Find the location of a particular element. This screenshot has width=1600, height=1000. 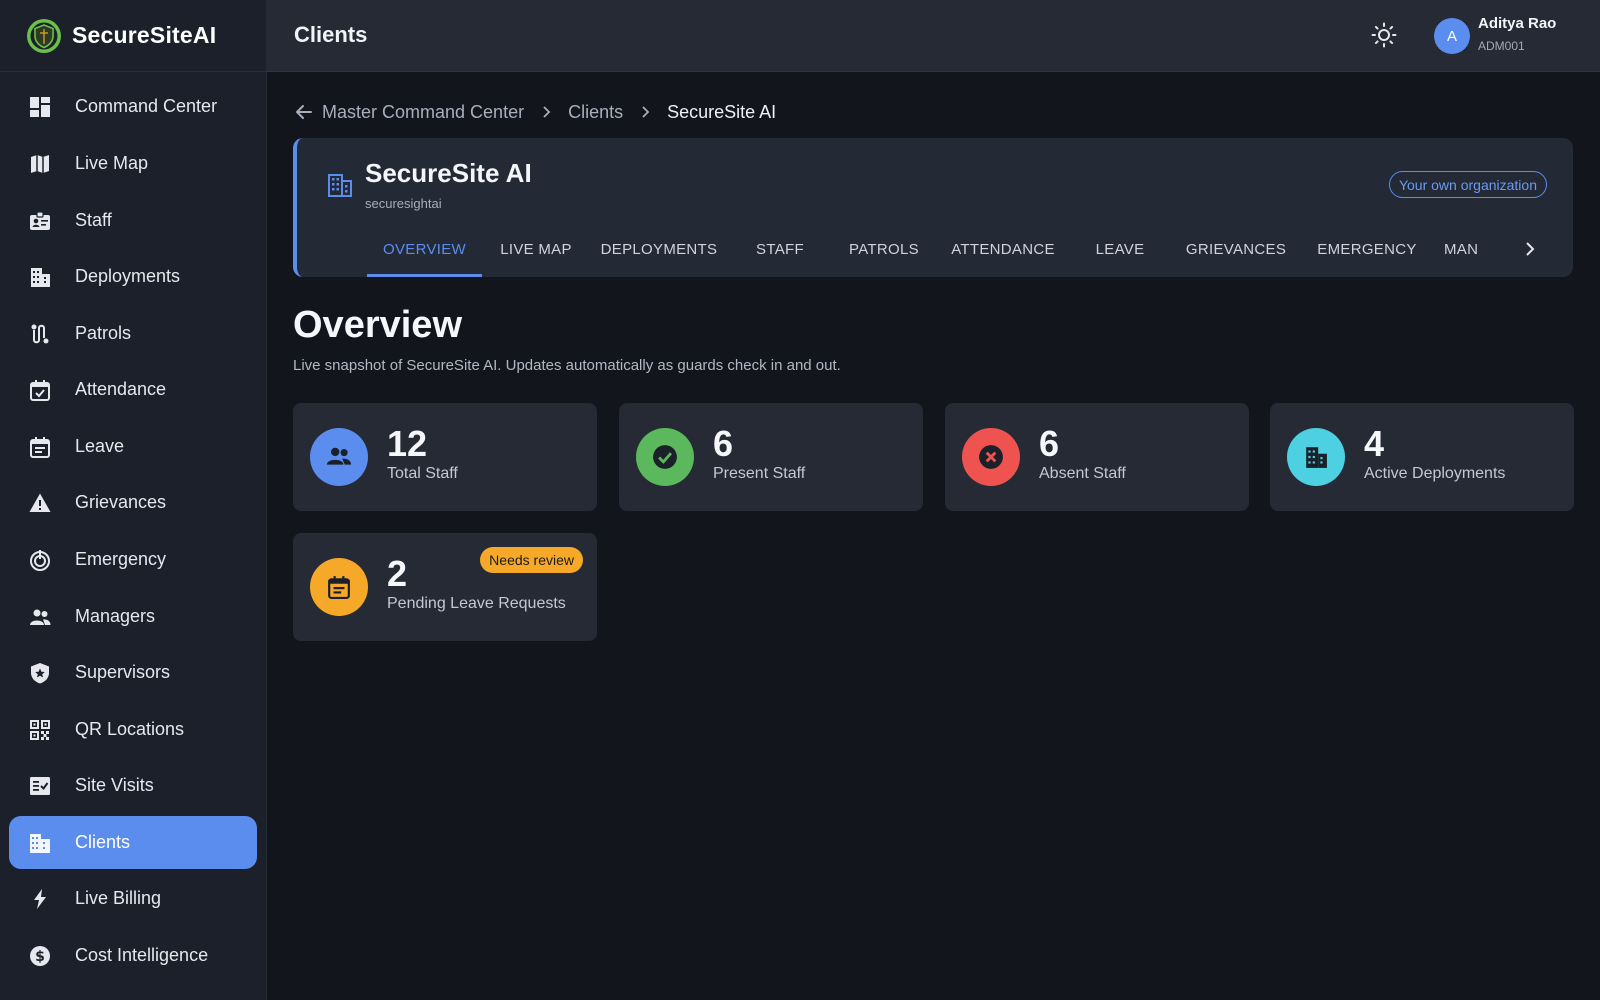

sidebar-item-label: Staff is located at coordinates (93, 220).